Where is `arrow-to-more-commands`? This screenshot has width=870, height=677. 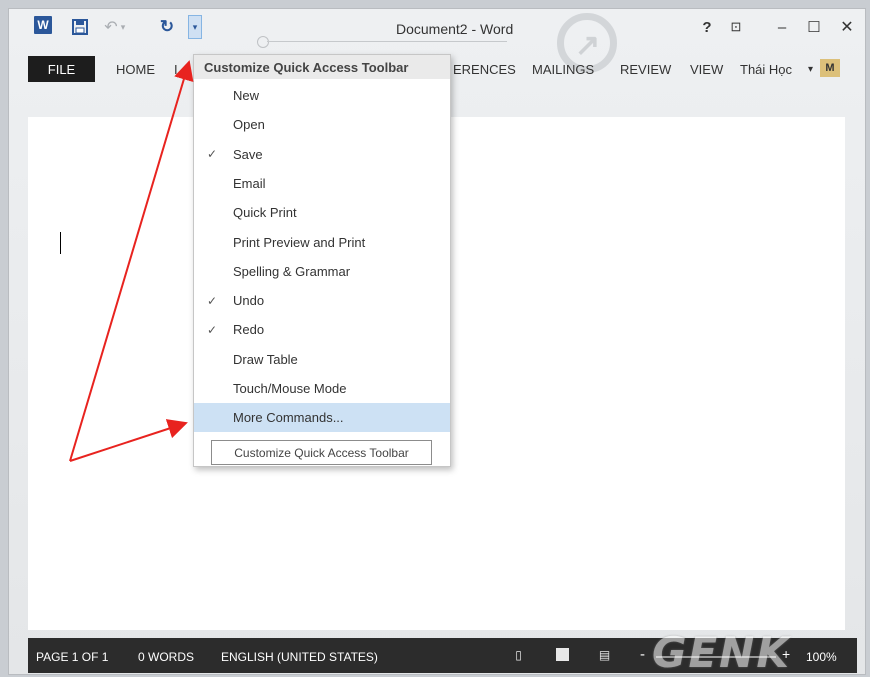 arrow-to-more-commands is located at coordinates (128, 440).